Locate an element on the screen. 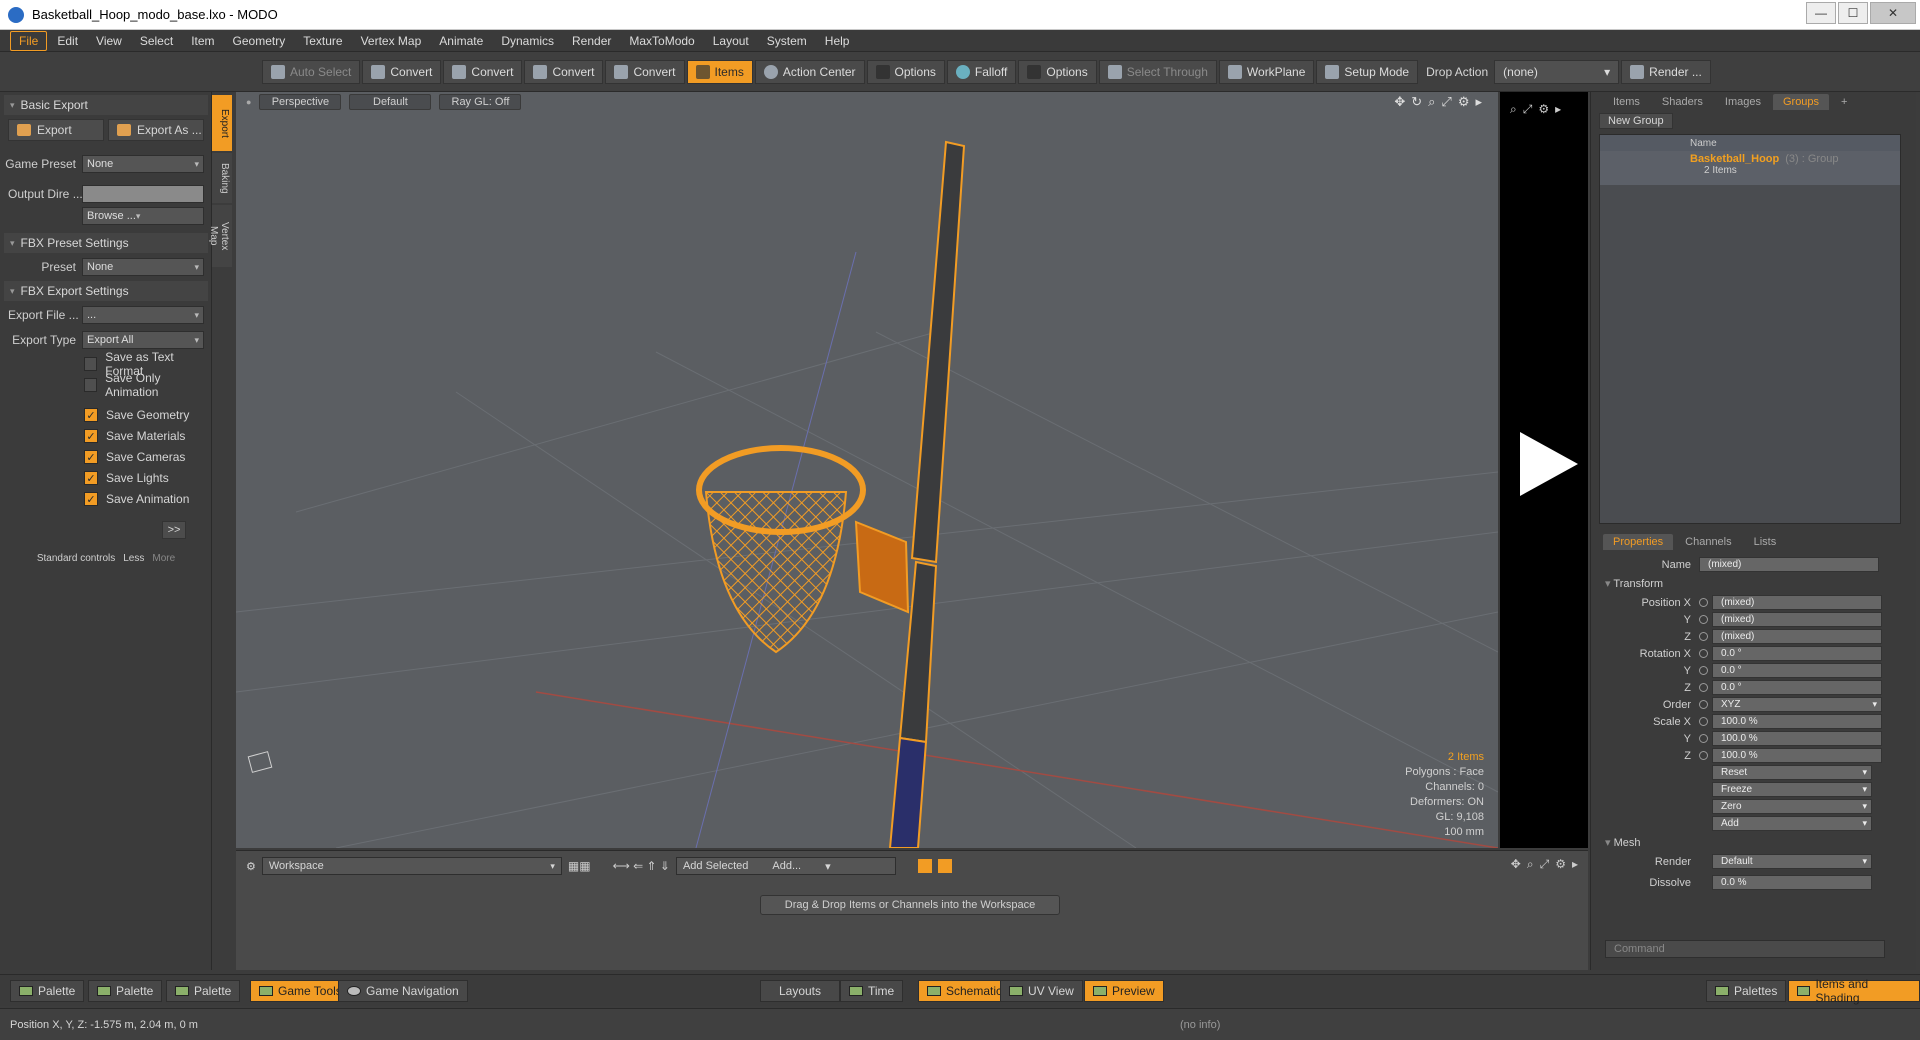 This screenshot has width=1920, height=1040. palettes-button: Palettes is located at coordinates (1746, 991).